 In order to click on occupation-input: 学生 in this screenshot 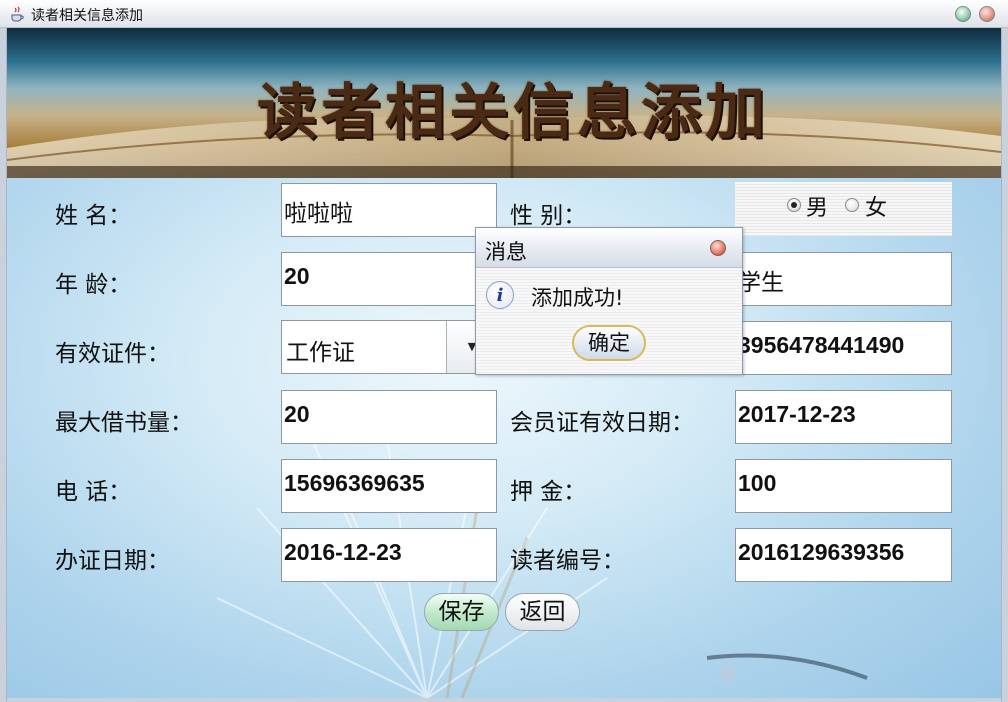, I will do `click(843, 279)`.